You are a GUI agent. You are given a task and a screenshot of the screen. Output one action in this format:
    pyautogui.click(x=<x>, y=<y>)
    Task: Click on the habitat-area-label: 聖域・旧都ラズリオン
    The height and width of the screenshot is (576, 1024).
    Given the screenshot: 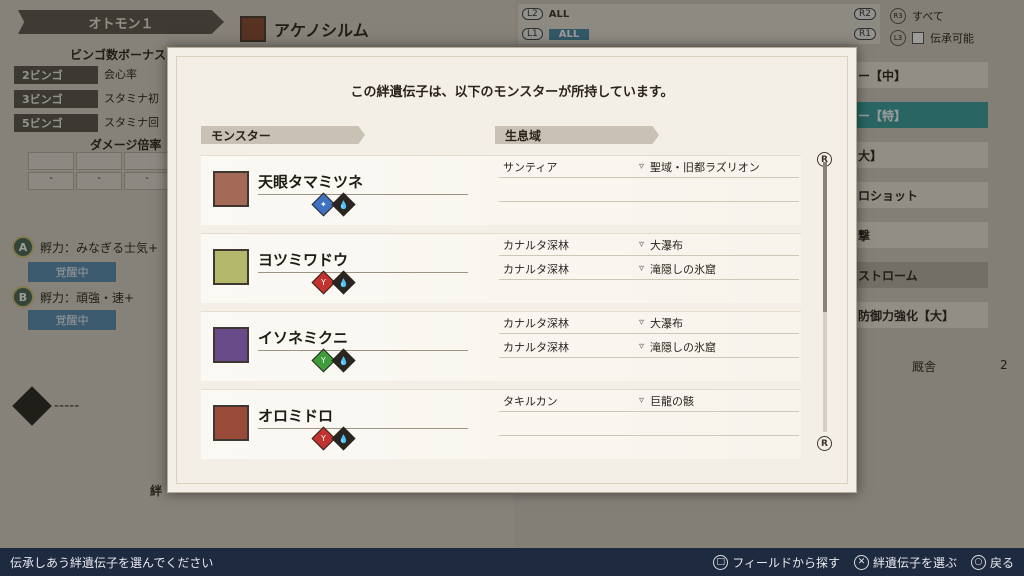 What is the action you would take?
    pyautogui.click(x=705, y=167)
    